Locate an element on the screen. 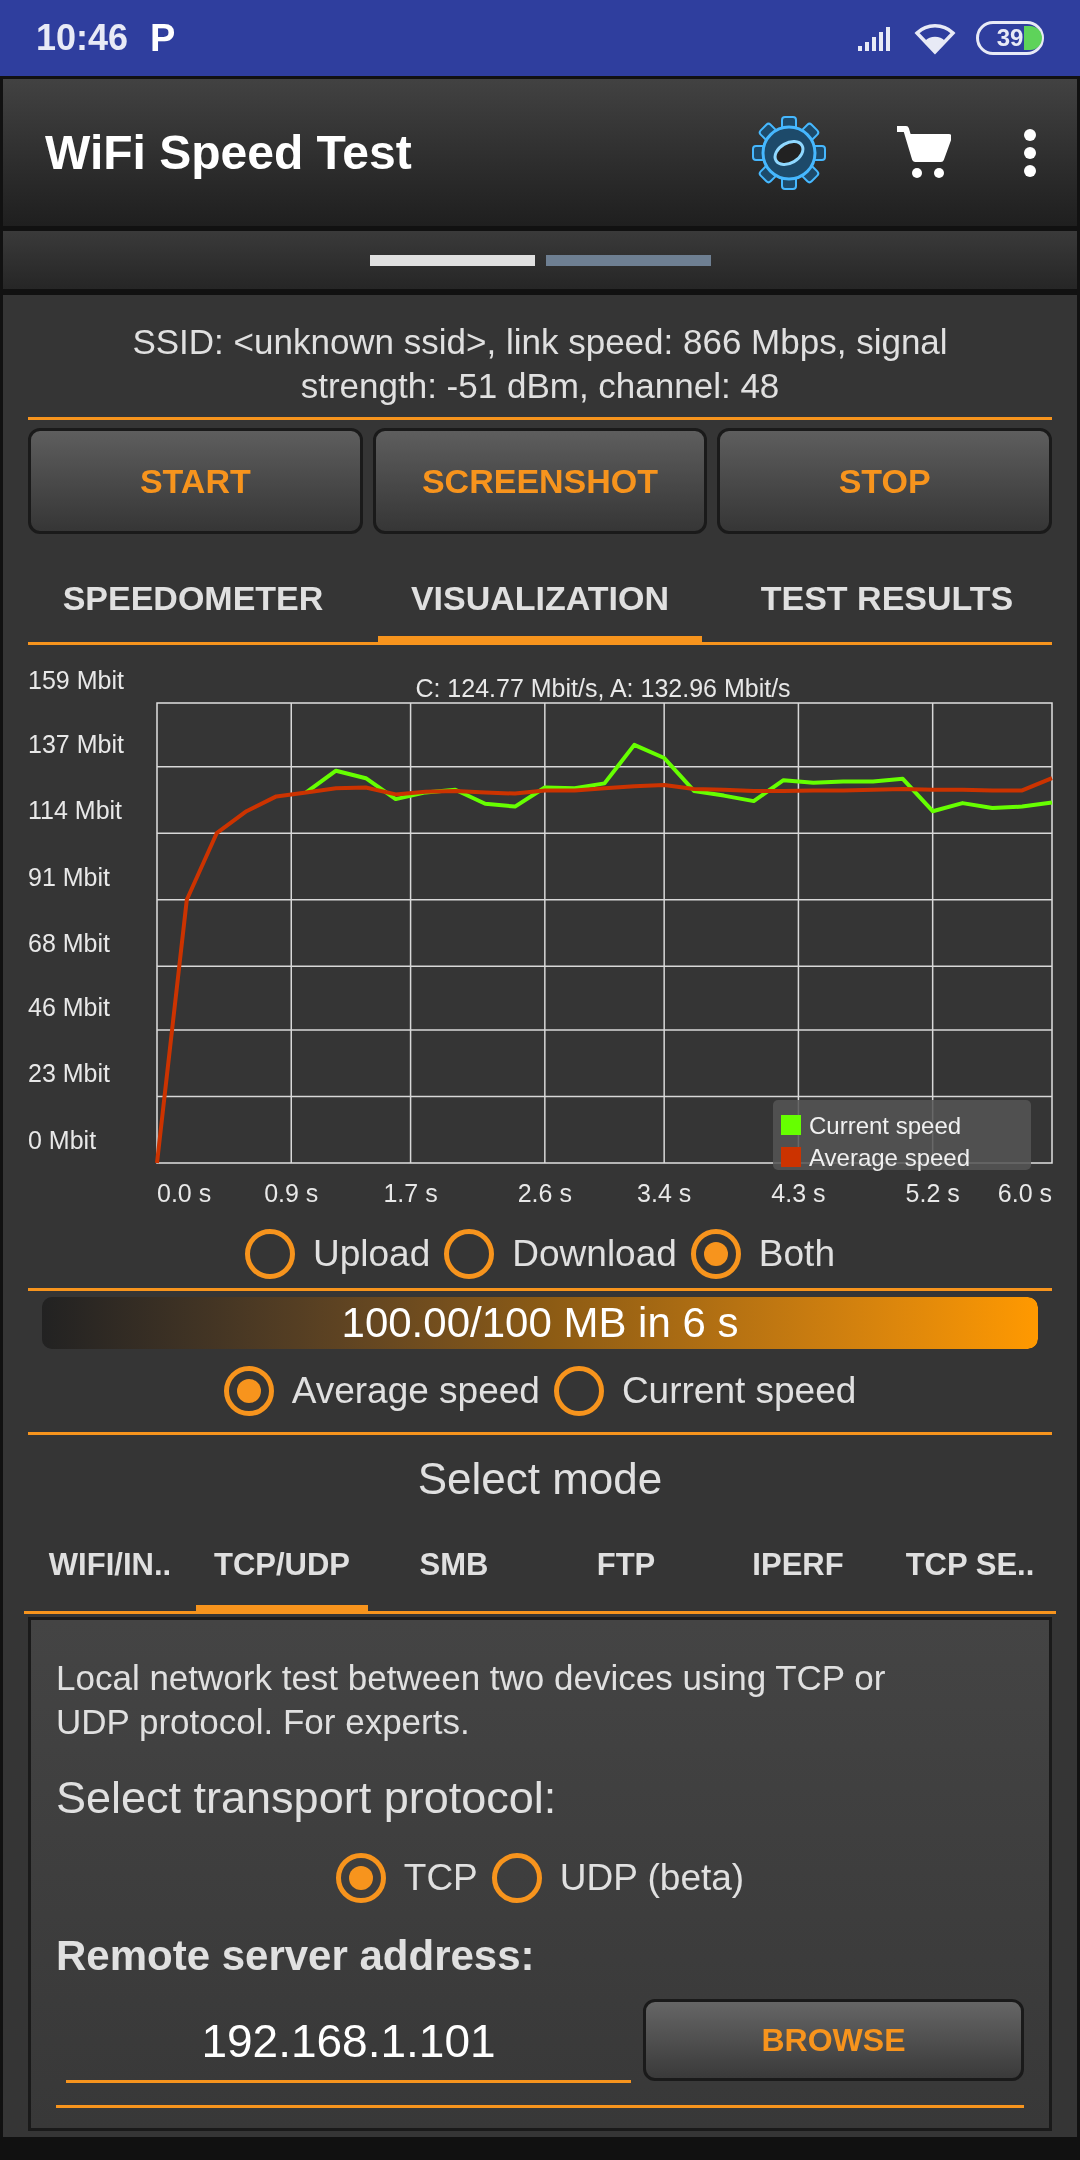 The width and height of the screenshot is (1080, 2160). legend-label: Average speed is located at coordinates (889, 1157).